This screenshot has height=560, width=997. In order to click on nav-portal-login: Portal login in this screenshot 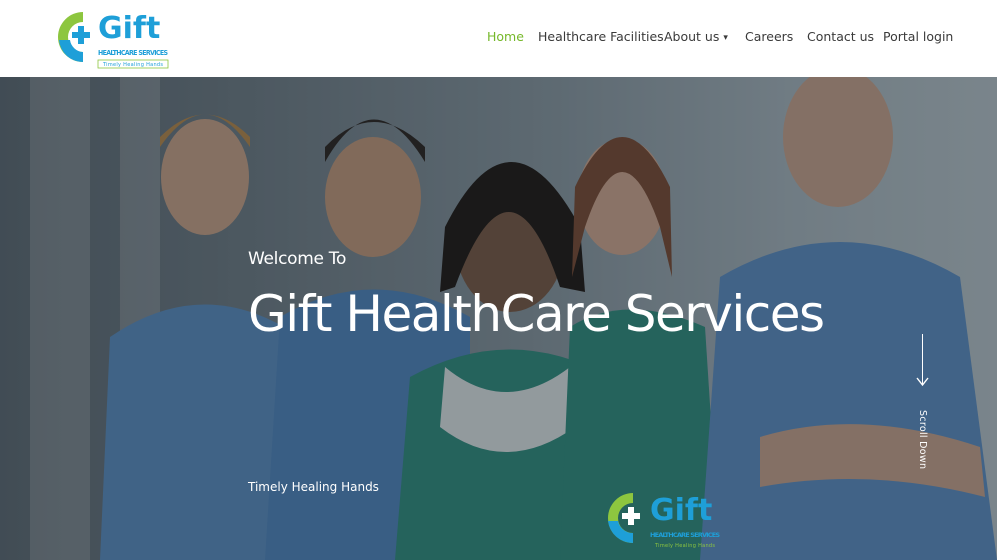, I will do `click(918, 36)`.